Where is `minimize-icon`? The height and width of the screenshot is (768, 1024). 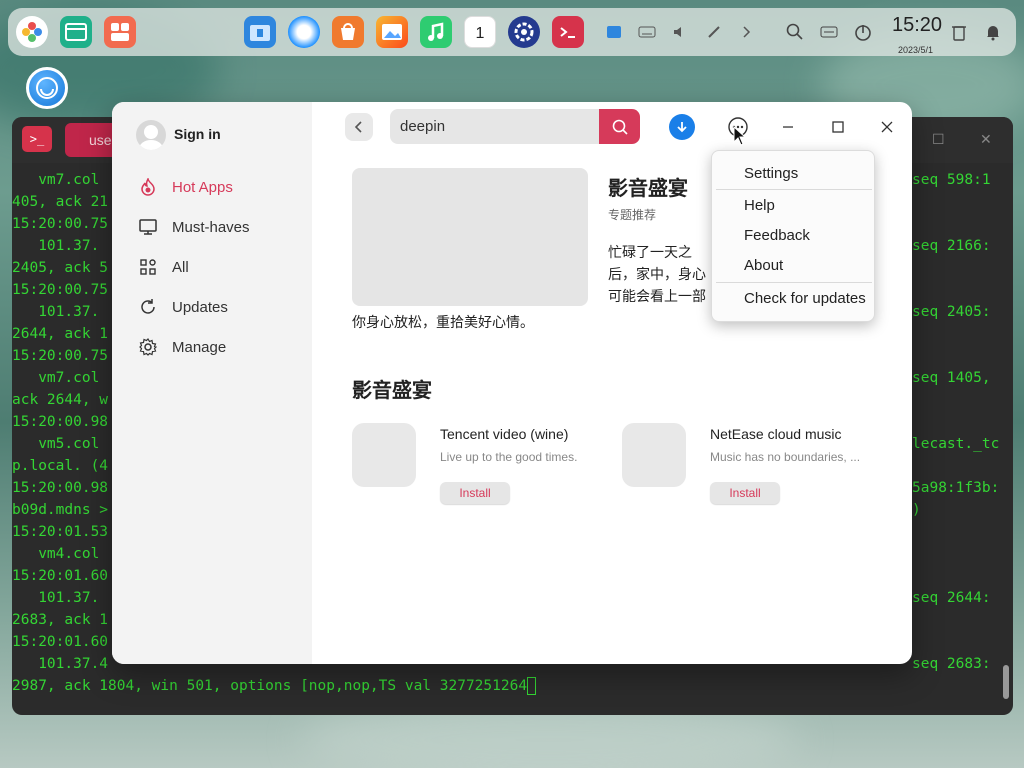
minimize-icon is located at coordinates (788, 127).